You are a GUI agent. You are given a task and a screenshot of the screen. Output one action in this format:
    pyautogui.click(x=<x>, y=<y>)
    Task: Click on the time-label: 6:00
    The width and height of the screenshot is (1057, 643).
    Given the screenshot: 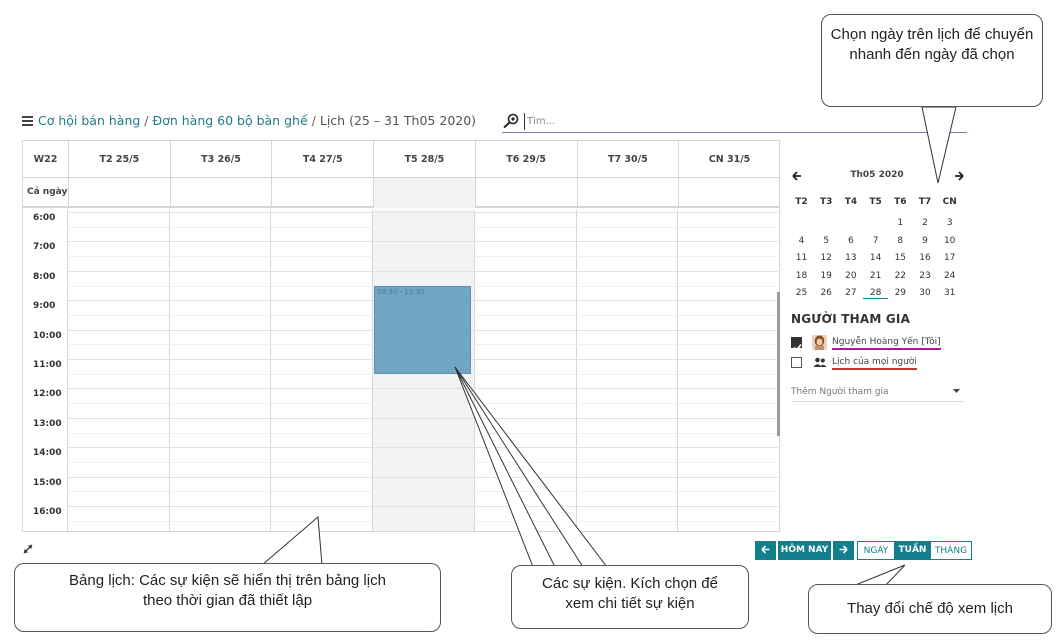 What is the action you would take?
    pyautogui.click(x=44, y=218)
    